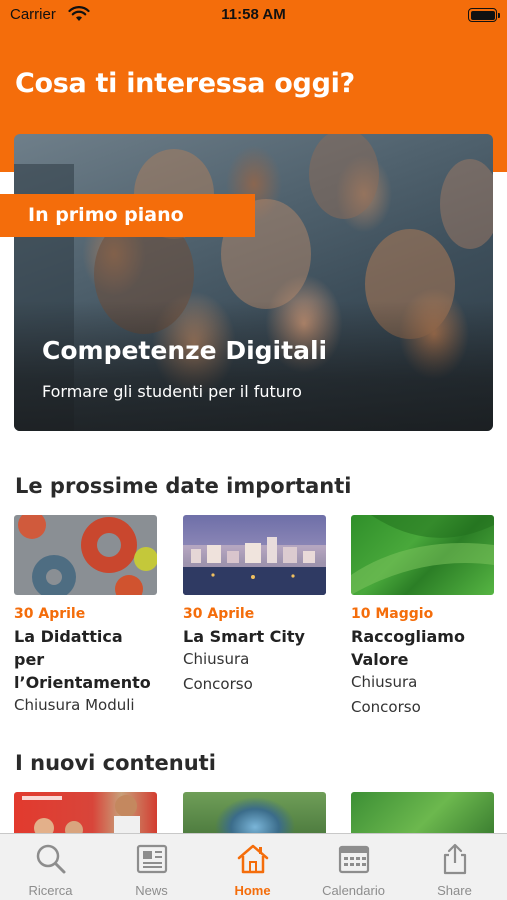 The height and width of the screenshot is (900, 507). What do you see at coordinates (353, 859) in the screenshot?
I see `calendar-icon` at bounding box center [353, 859].